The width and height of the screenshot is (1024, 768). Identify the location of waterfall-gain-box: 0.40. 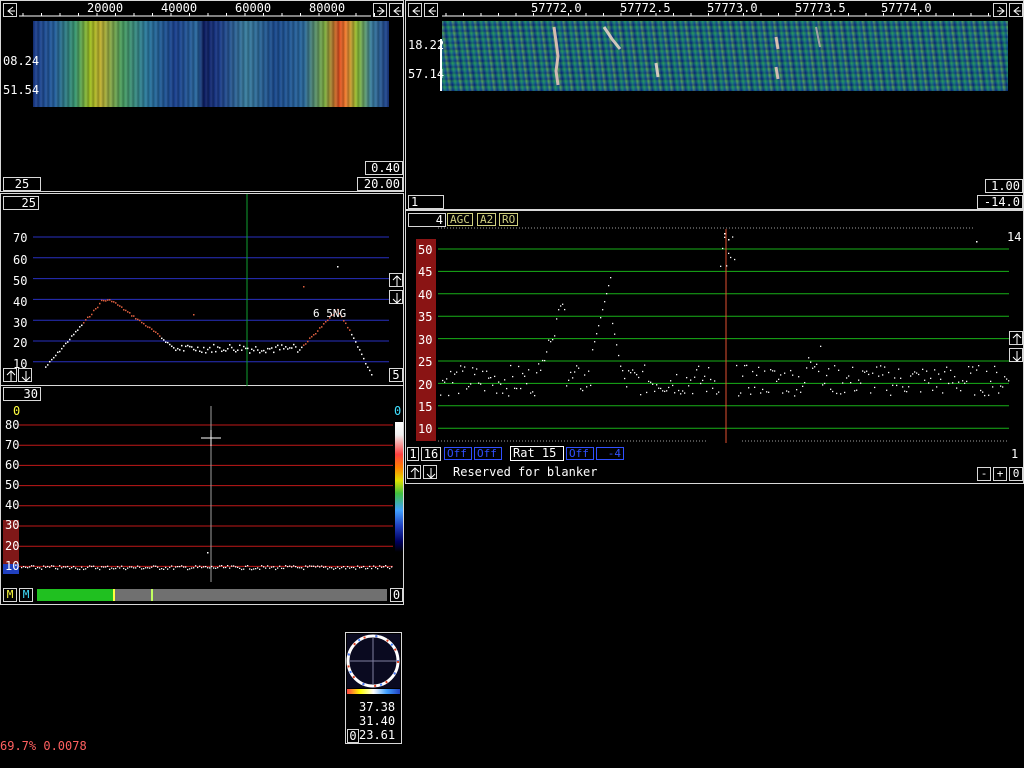
(384, 168).